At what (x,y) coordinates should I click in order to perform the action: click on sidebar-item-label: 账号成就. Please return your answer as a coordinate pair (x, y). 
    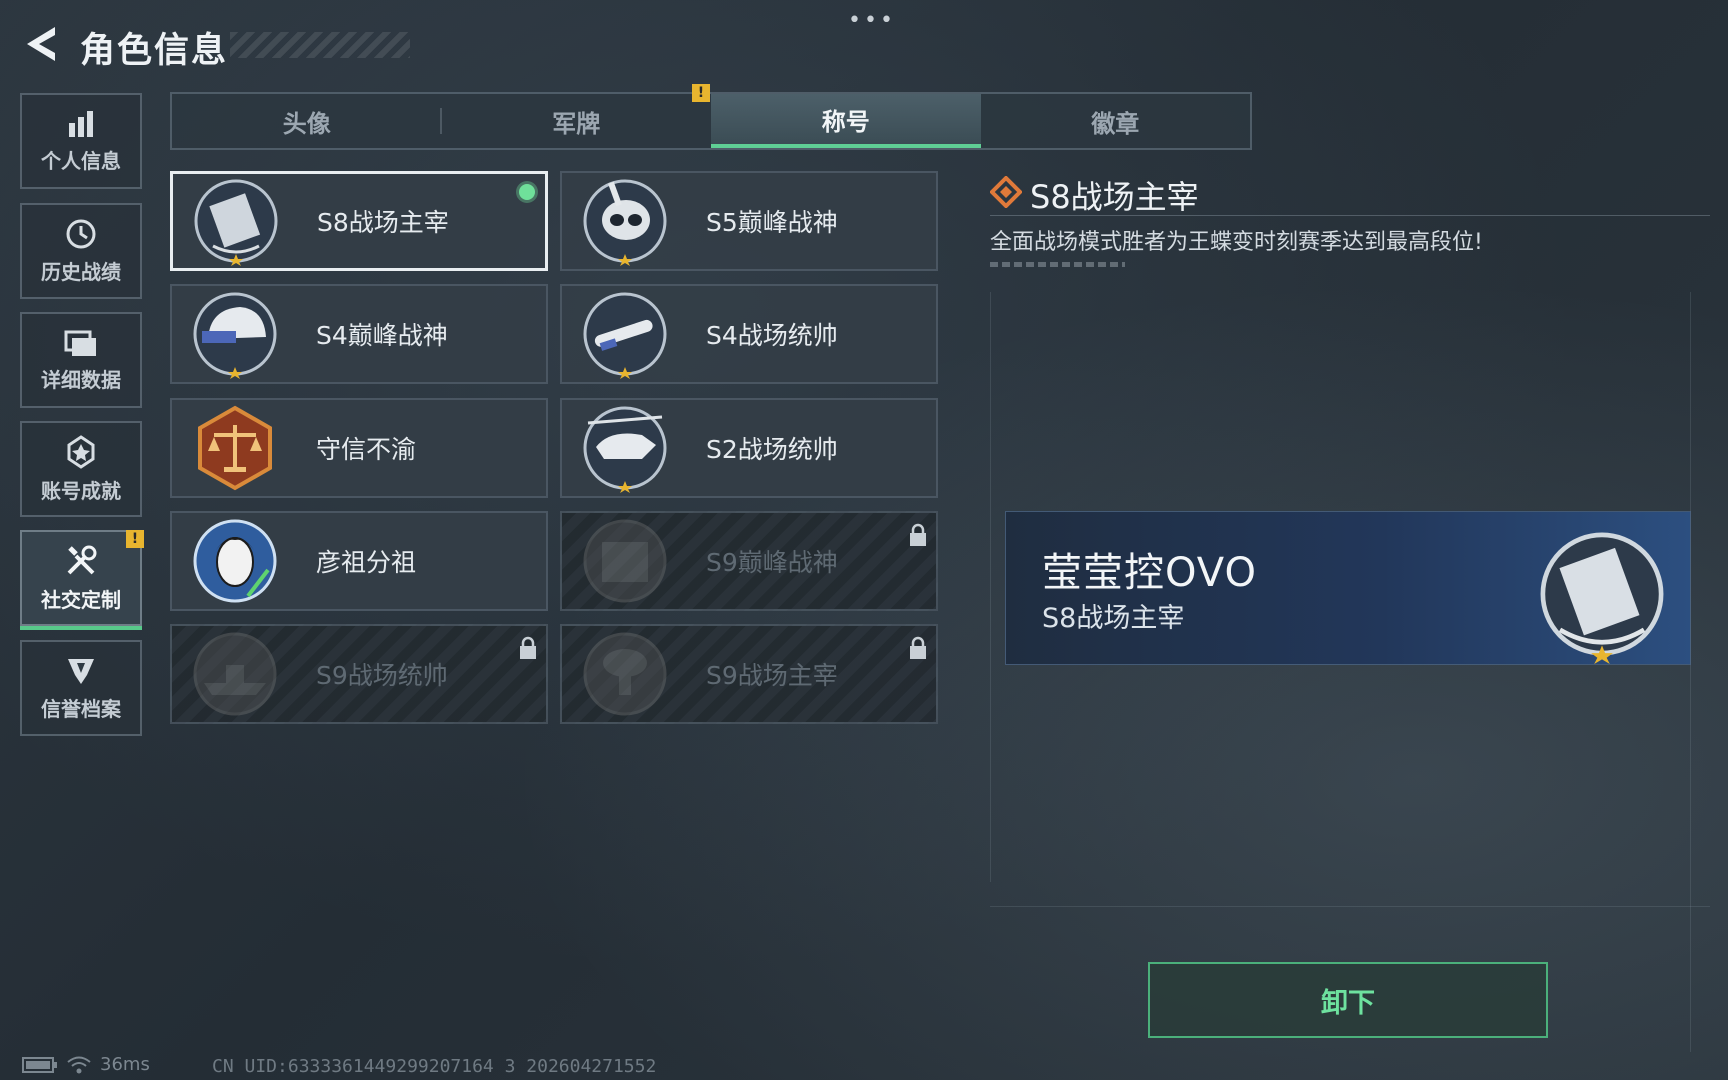
    Looking at the image, I should click on (81, 490).